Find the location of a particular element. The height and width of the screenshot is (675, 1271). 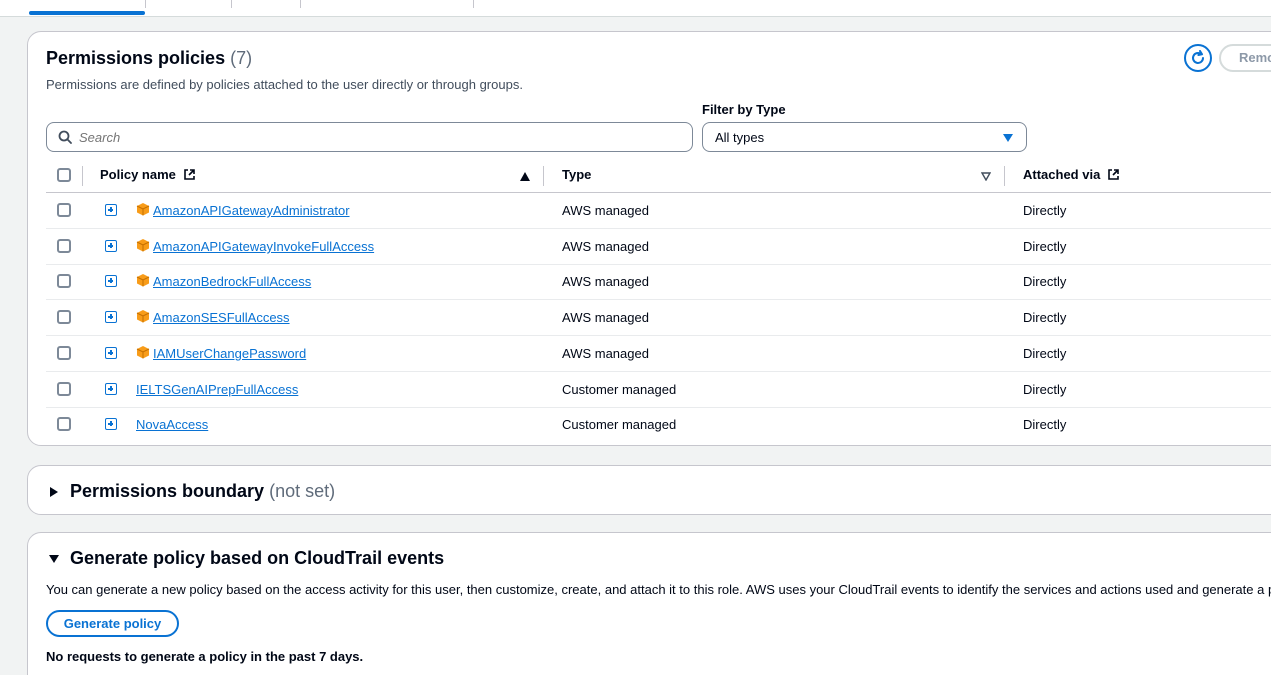

column-header-attached-via-label: Attached via is located at coordinates (1062, 174).